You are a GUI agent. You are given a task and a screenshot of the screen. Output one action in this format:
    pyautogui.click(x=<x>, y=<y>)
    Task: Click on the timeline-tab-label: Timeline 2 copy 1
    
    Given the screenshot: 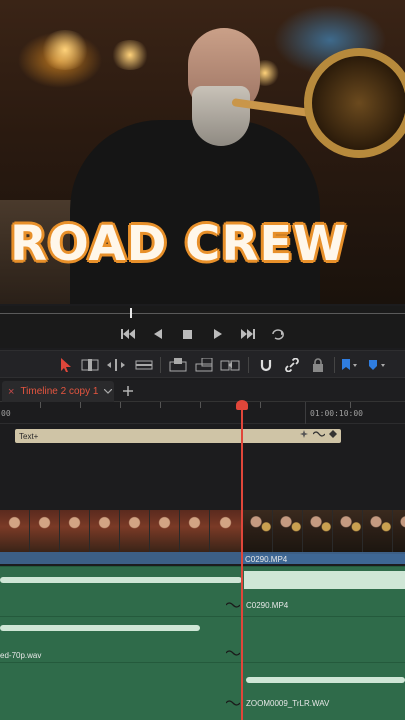 What is the action you would take?
    pyautogui.click(x=59, y=391)
    